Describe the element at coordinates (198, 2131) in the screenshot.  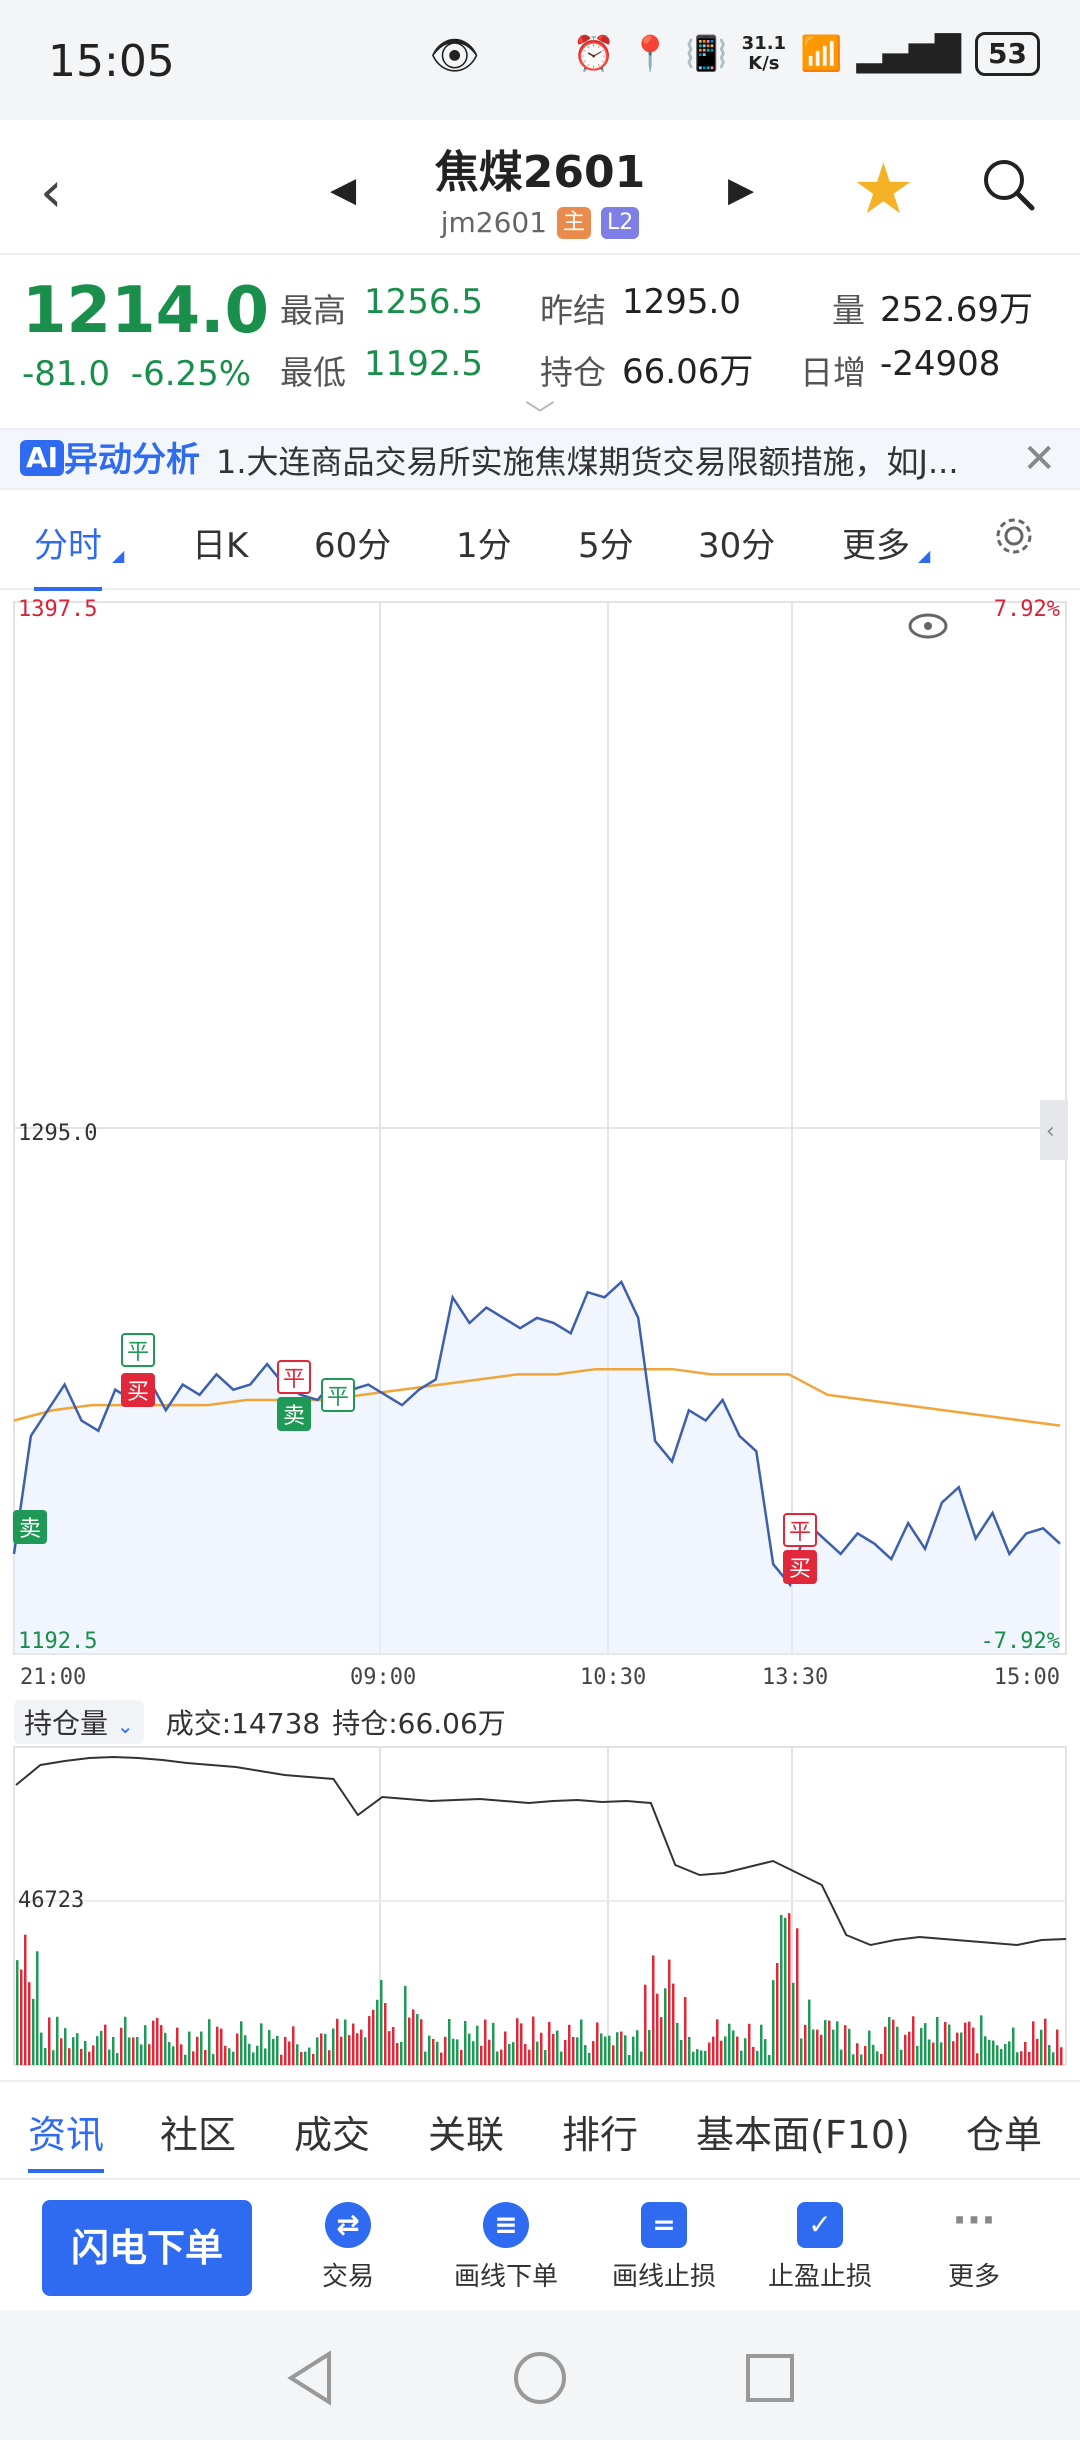
I see `tab-community: 社区` at that location.